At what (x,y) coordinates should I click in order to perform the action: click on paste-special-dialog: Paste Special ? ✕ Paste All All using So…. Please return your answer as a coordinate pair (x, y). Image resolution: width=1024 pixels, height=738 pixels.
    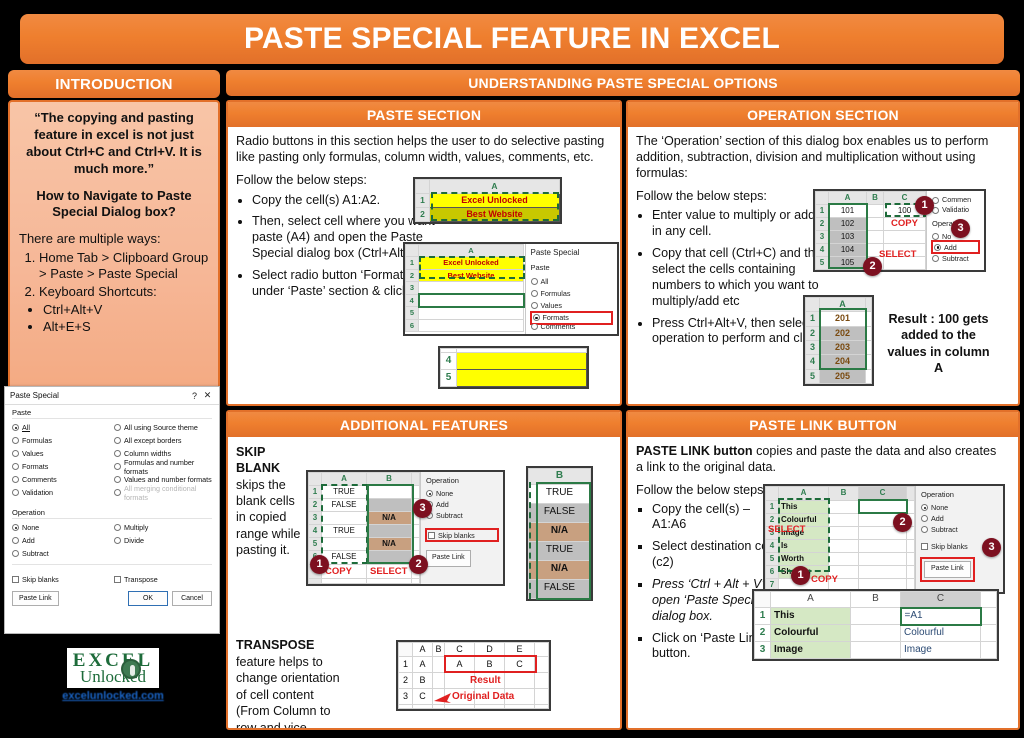
    Looking at the image, I should click on (112, 510).